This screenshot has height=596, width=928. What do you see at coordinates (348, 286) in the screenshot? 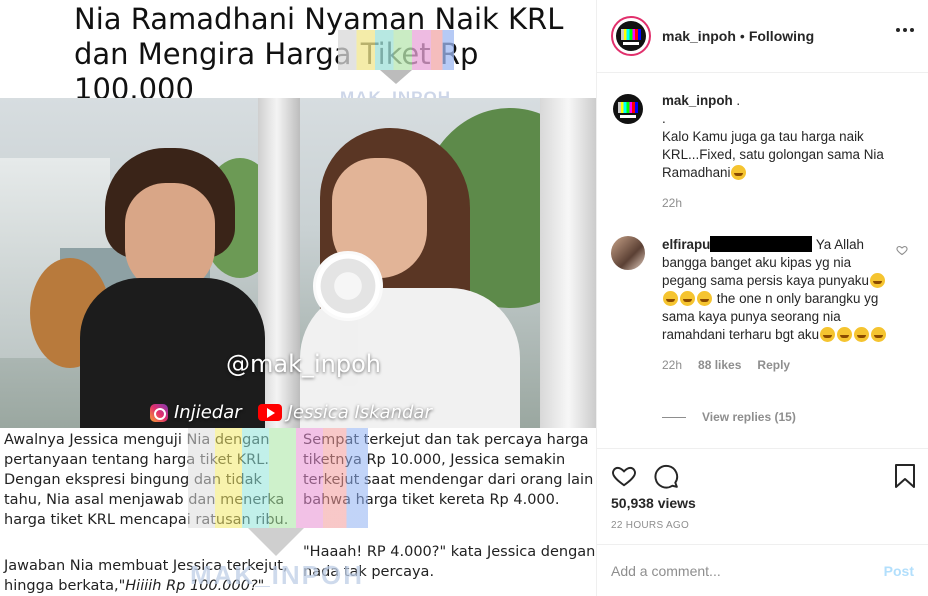
I see `handheld-fan` at bounding box center [348, 286].